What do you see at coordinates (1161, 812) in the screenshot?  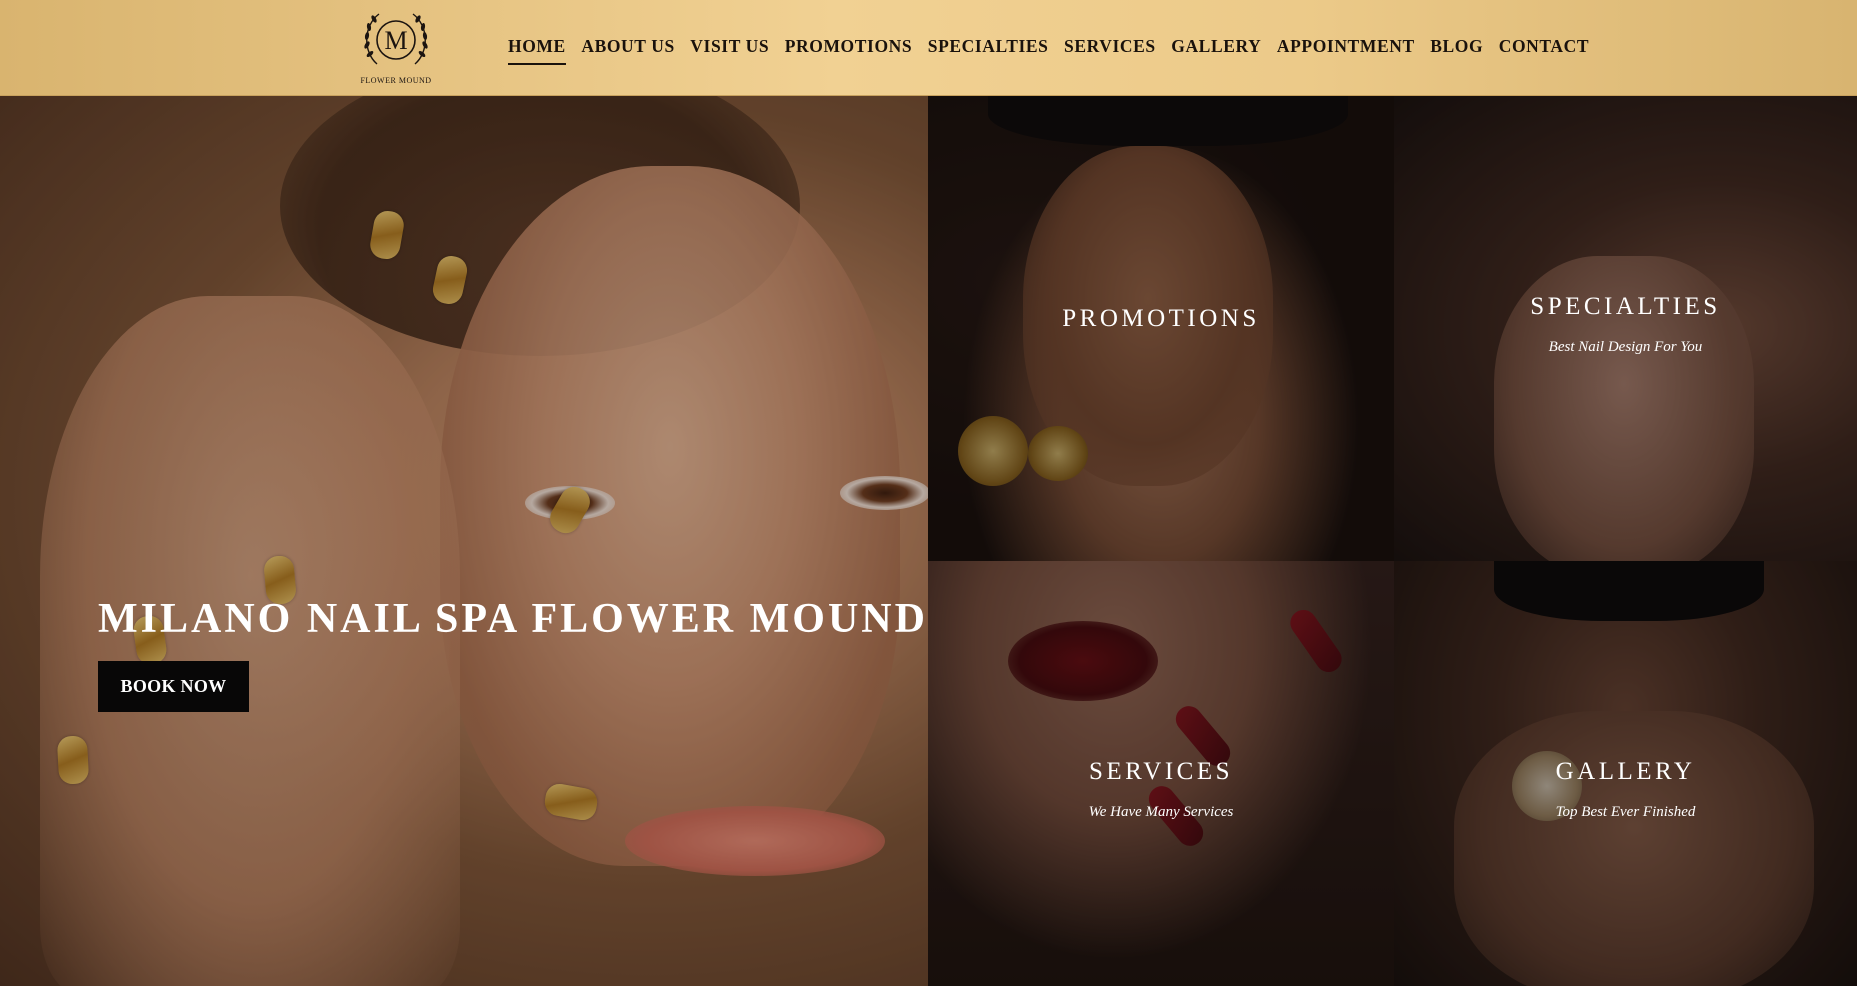 I see `services-subtitle: We Have Many Services` at bounding box center [1161, 812].